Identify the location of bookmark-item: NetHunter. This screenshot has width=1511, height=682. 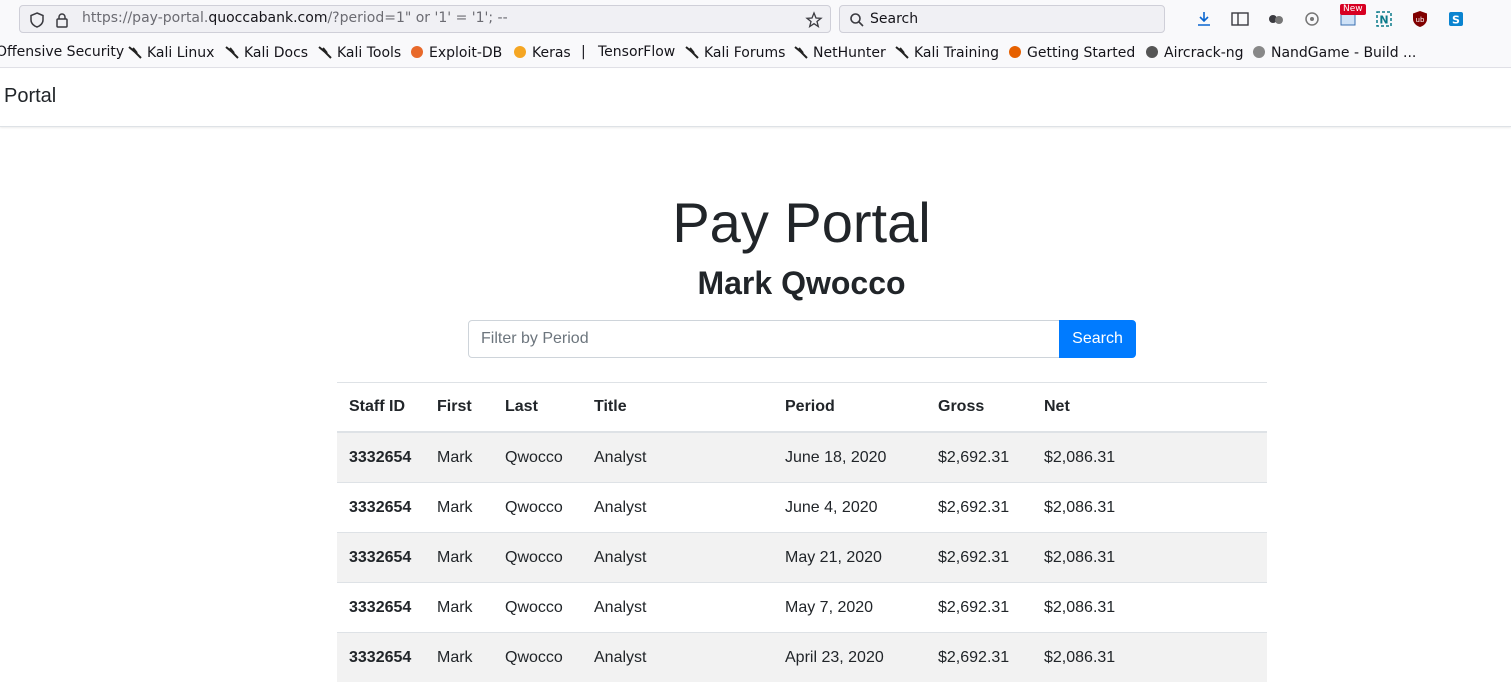
(839, 52).